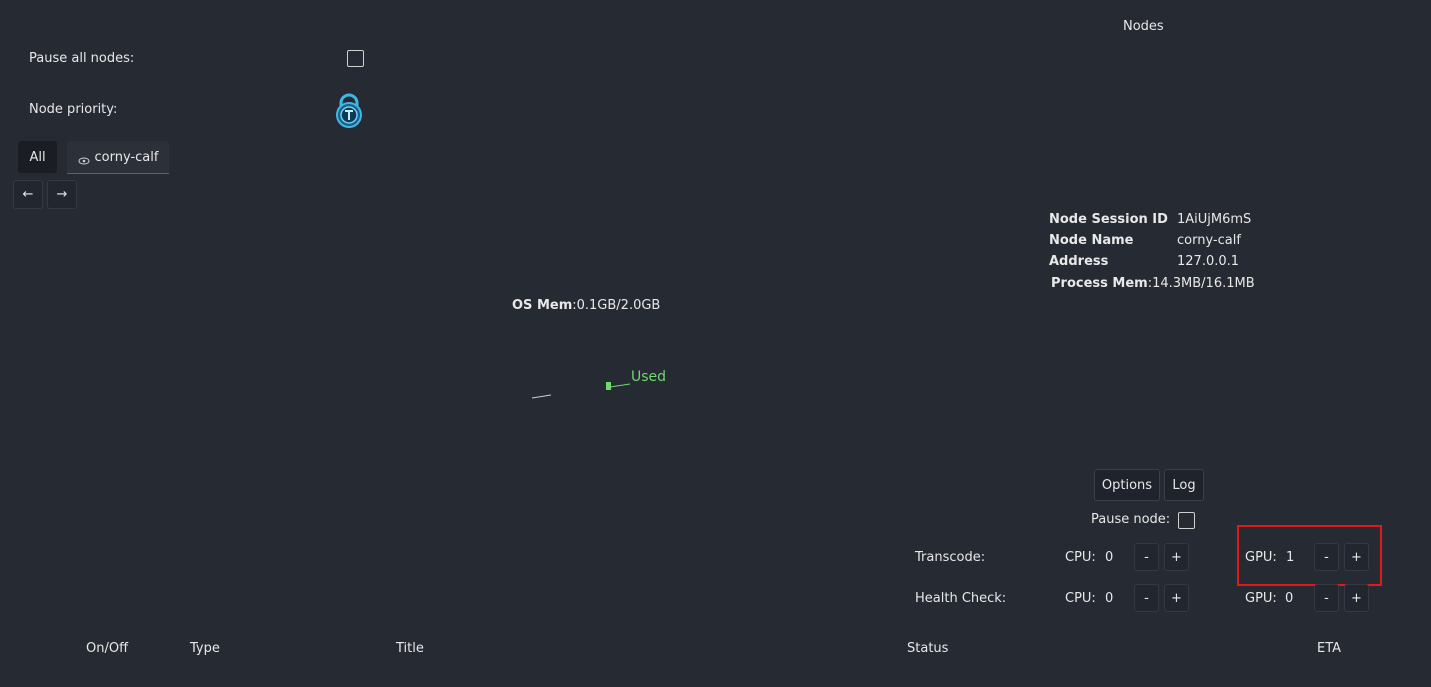 The height and width of the screenshot is (687, 1431). I want to click on process-mem-label: Process Mem, so click(1099, 283).